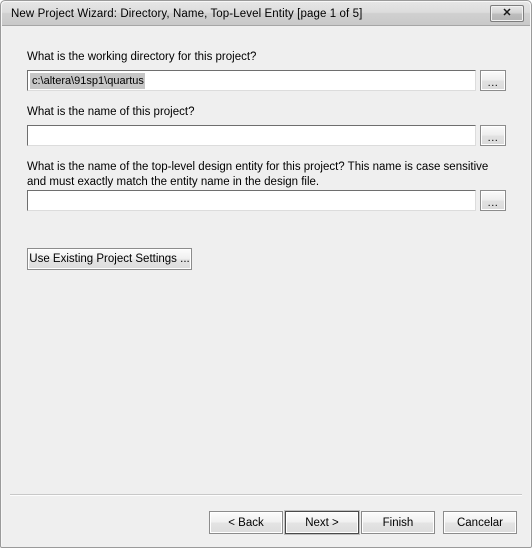 The height and width of the screenshot is (548, 532). I want to click on working-directory-value: c:\altera\91sp1\quartus, so click(87, 80).